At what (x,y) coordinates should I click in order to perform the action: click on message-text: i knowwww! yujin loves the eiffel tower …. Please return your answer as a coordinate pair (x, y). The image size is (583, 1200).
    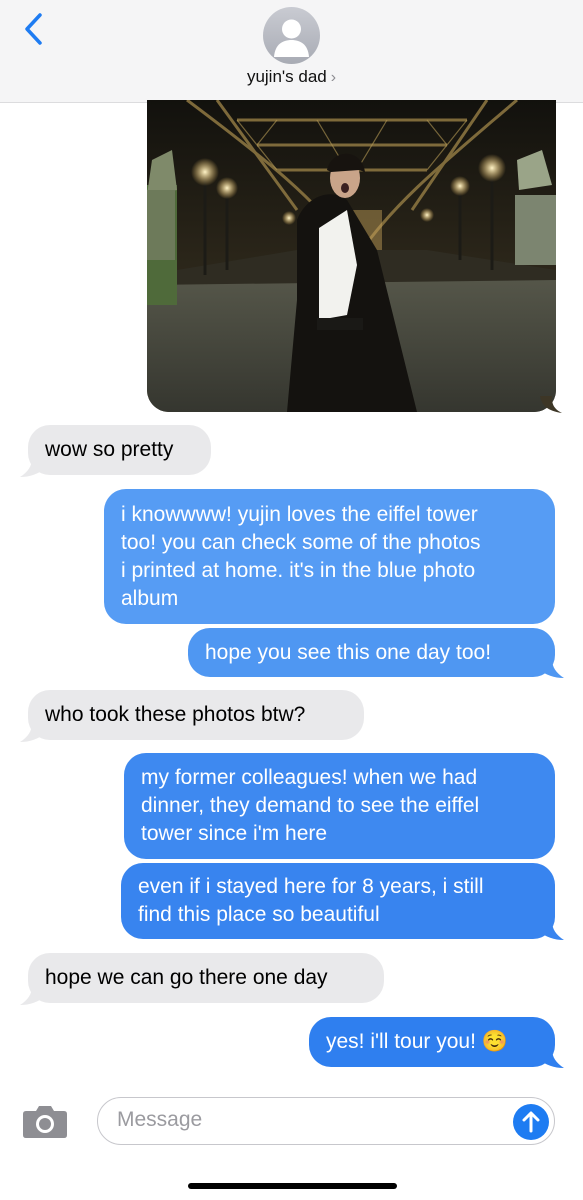
    Looking at the image, I should click on (301, 557).